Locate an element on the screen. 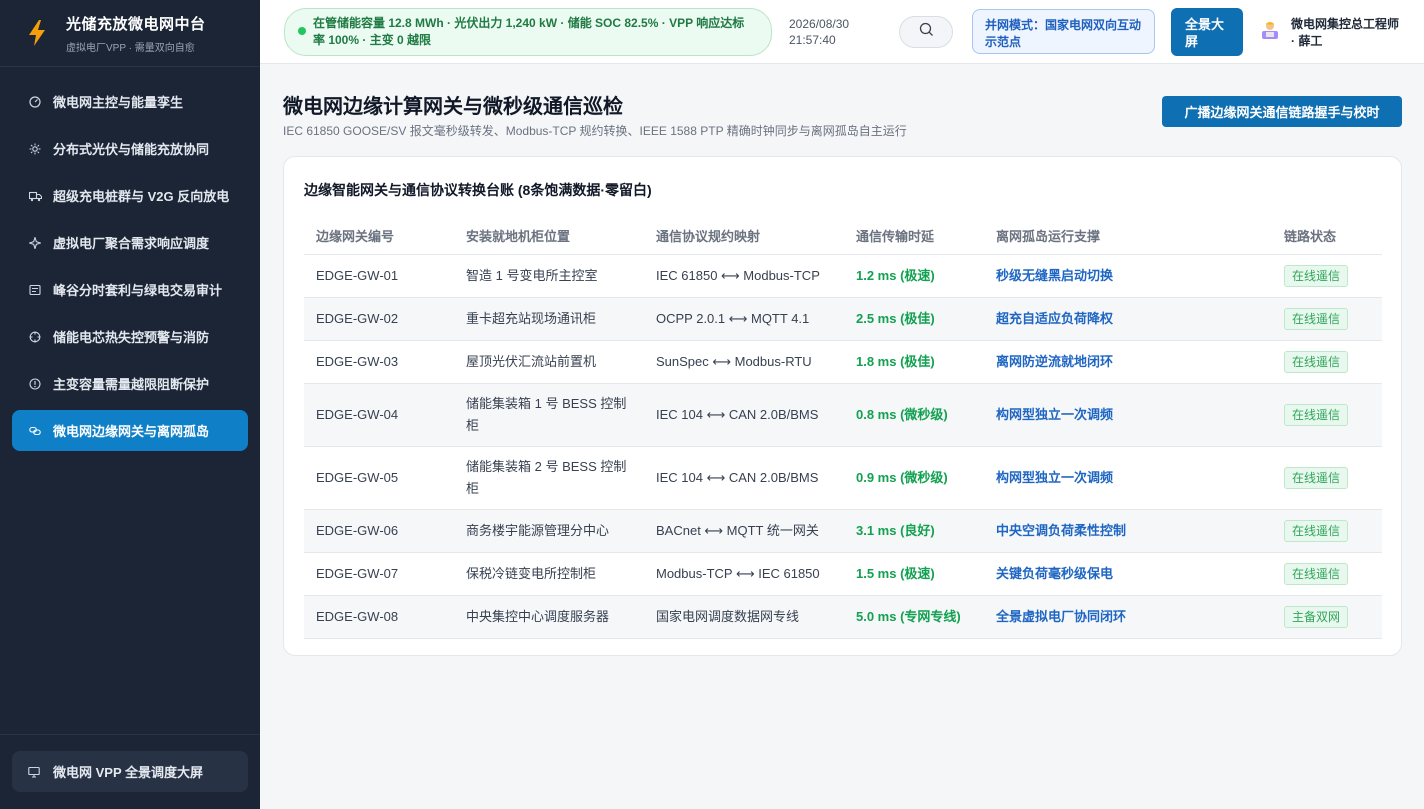 This screenshot has height=809, width=1424. link-icon is located at coordinates (35, 431).